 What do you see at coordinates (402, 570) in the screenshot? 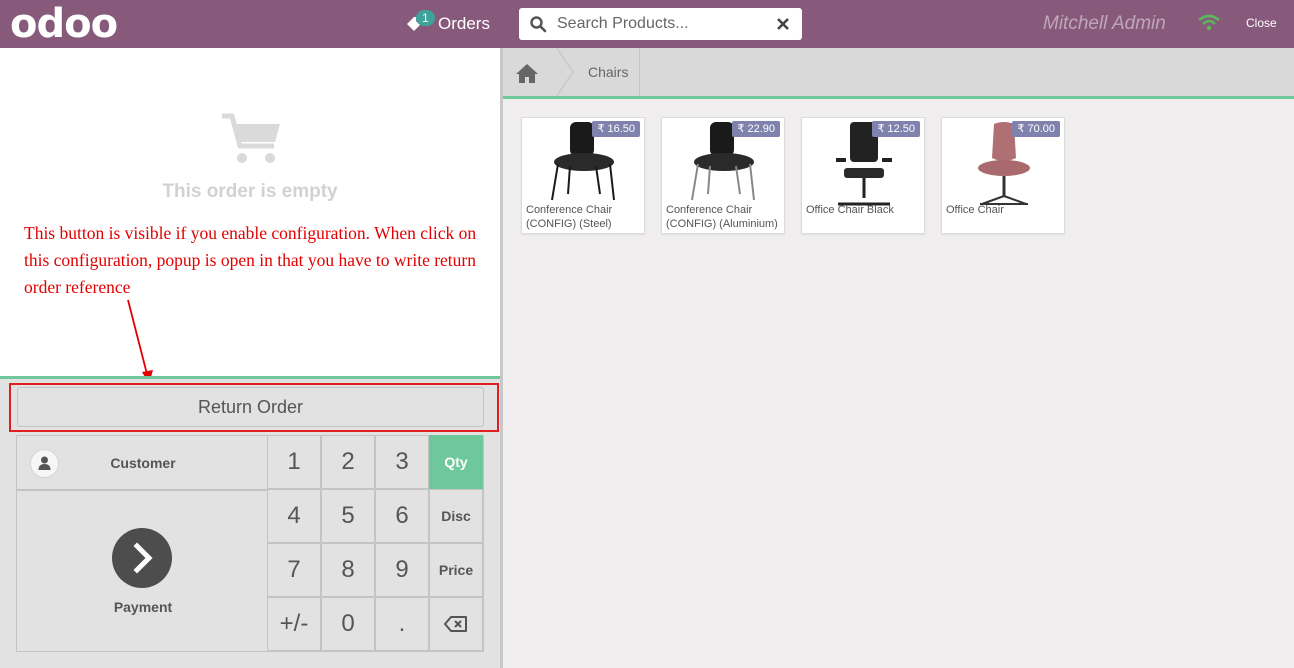
I see `numpad-key-9: 9` at bounding box center [402, 570].